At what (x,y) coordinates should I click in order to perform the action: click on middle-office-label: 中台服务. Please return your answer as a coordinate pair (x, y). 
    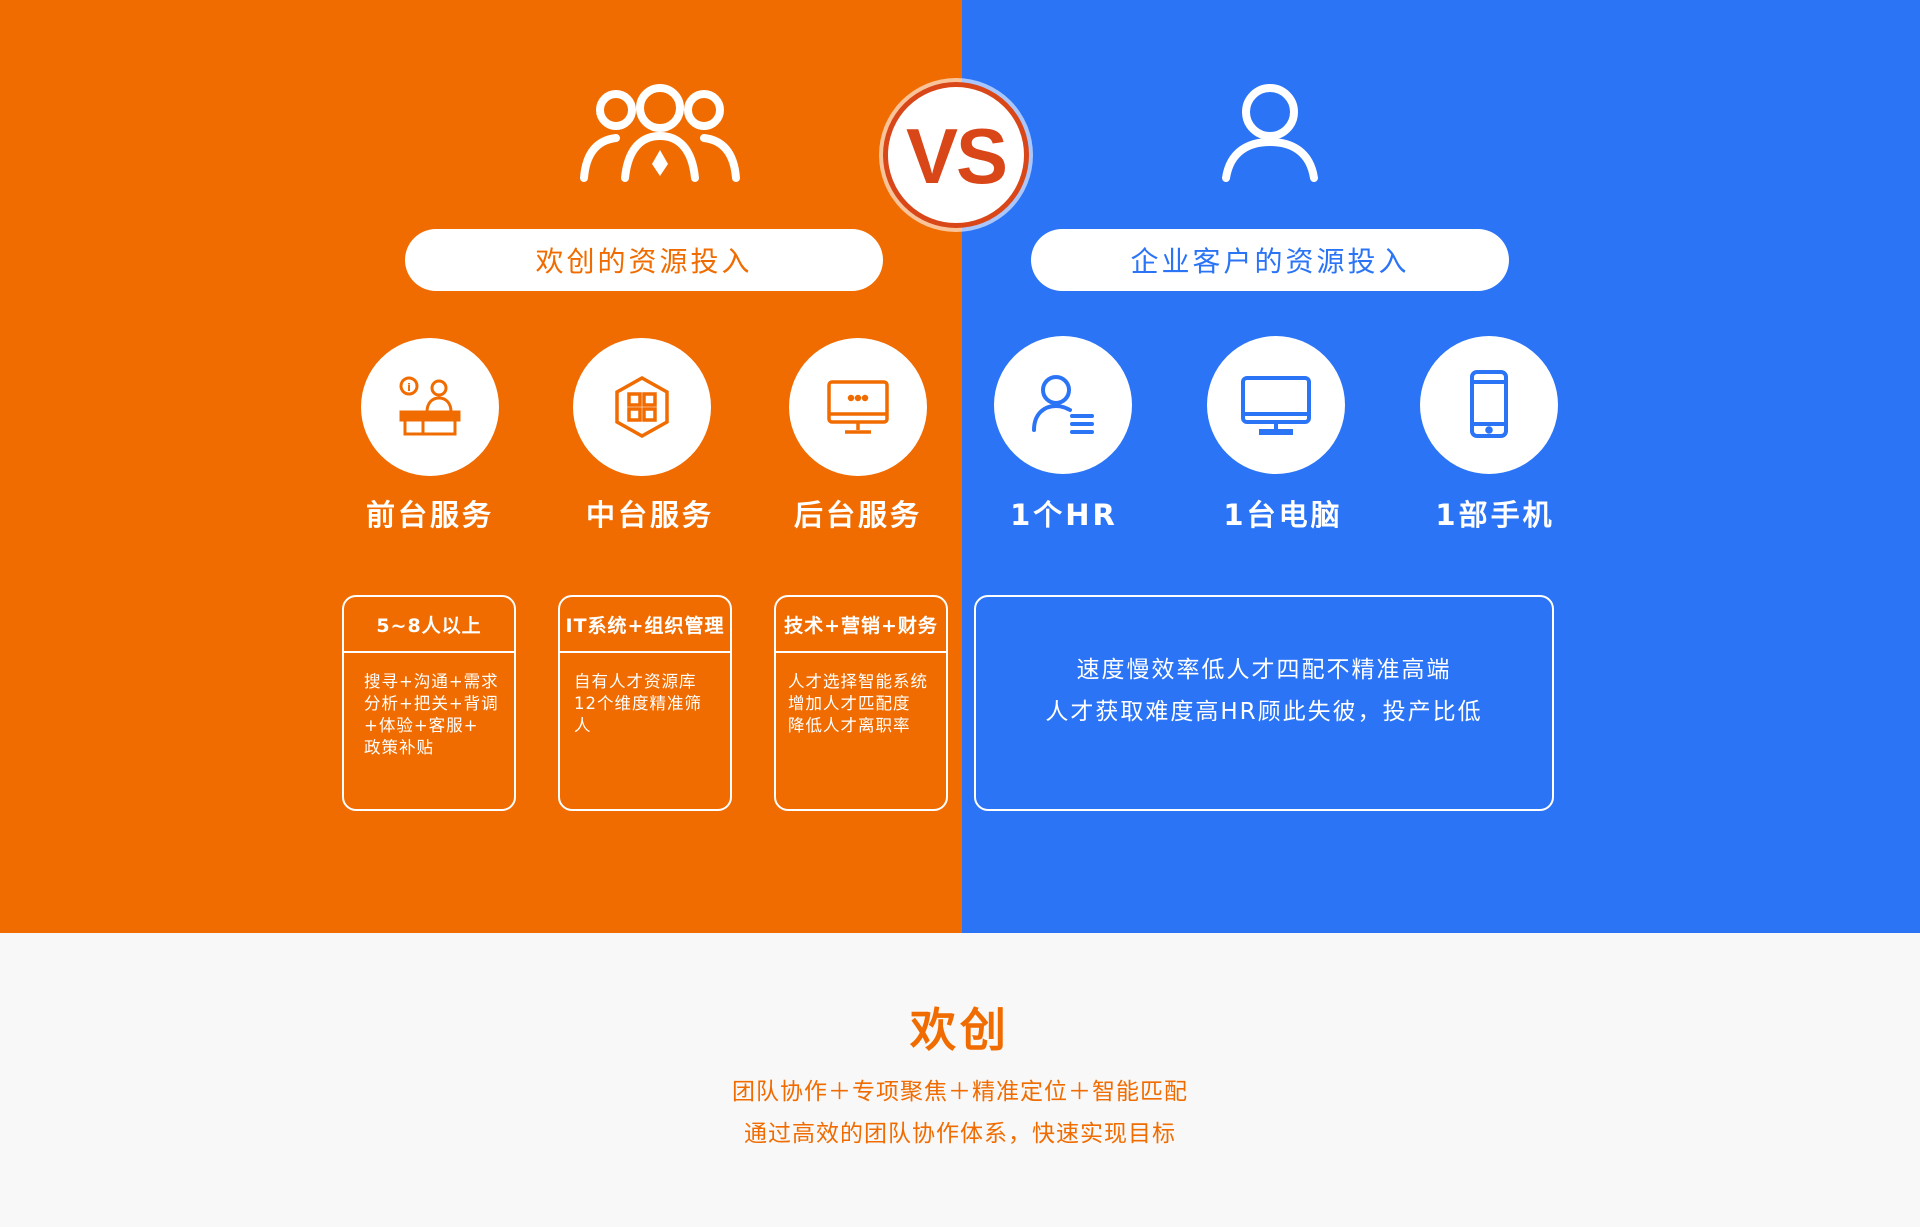
    Looking at the image, I should click on (649, 515).